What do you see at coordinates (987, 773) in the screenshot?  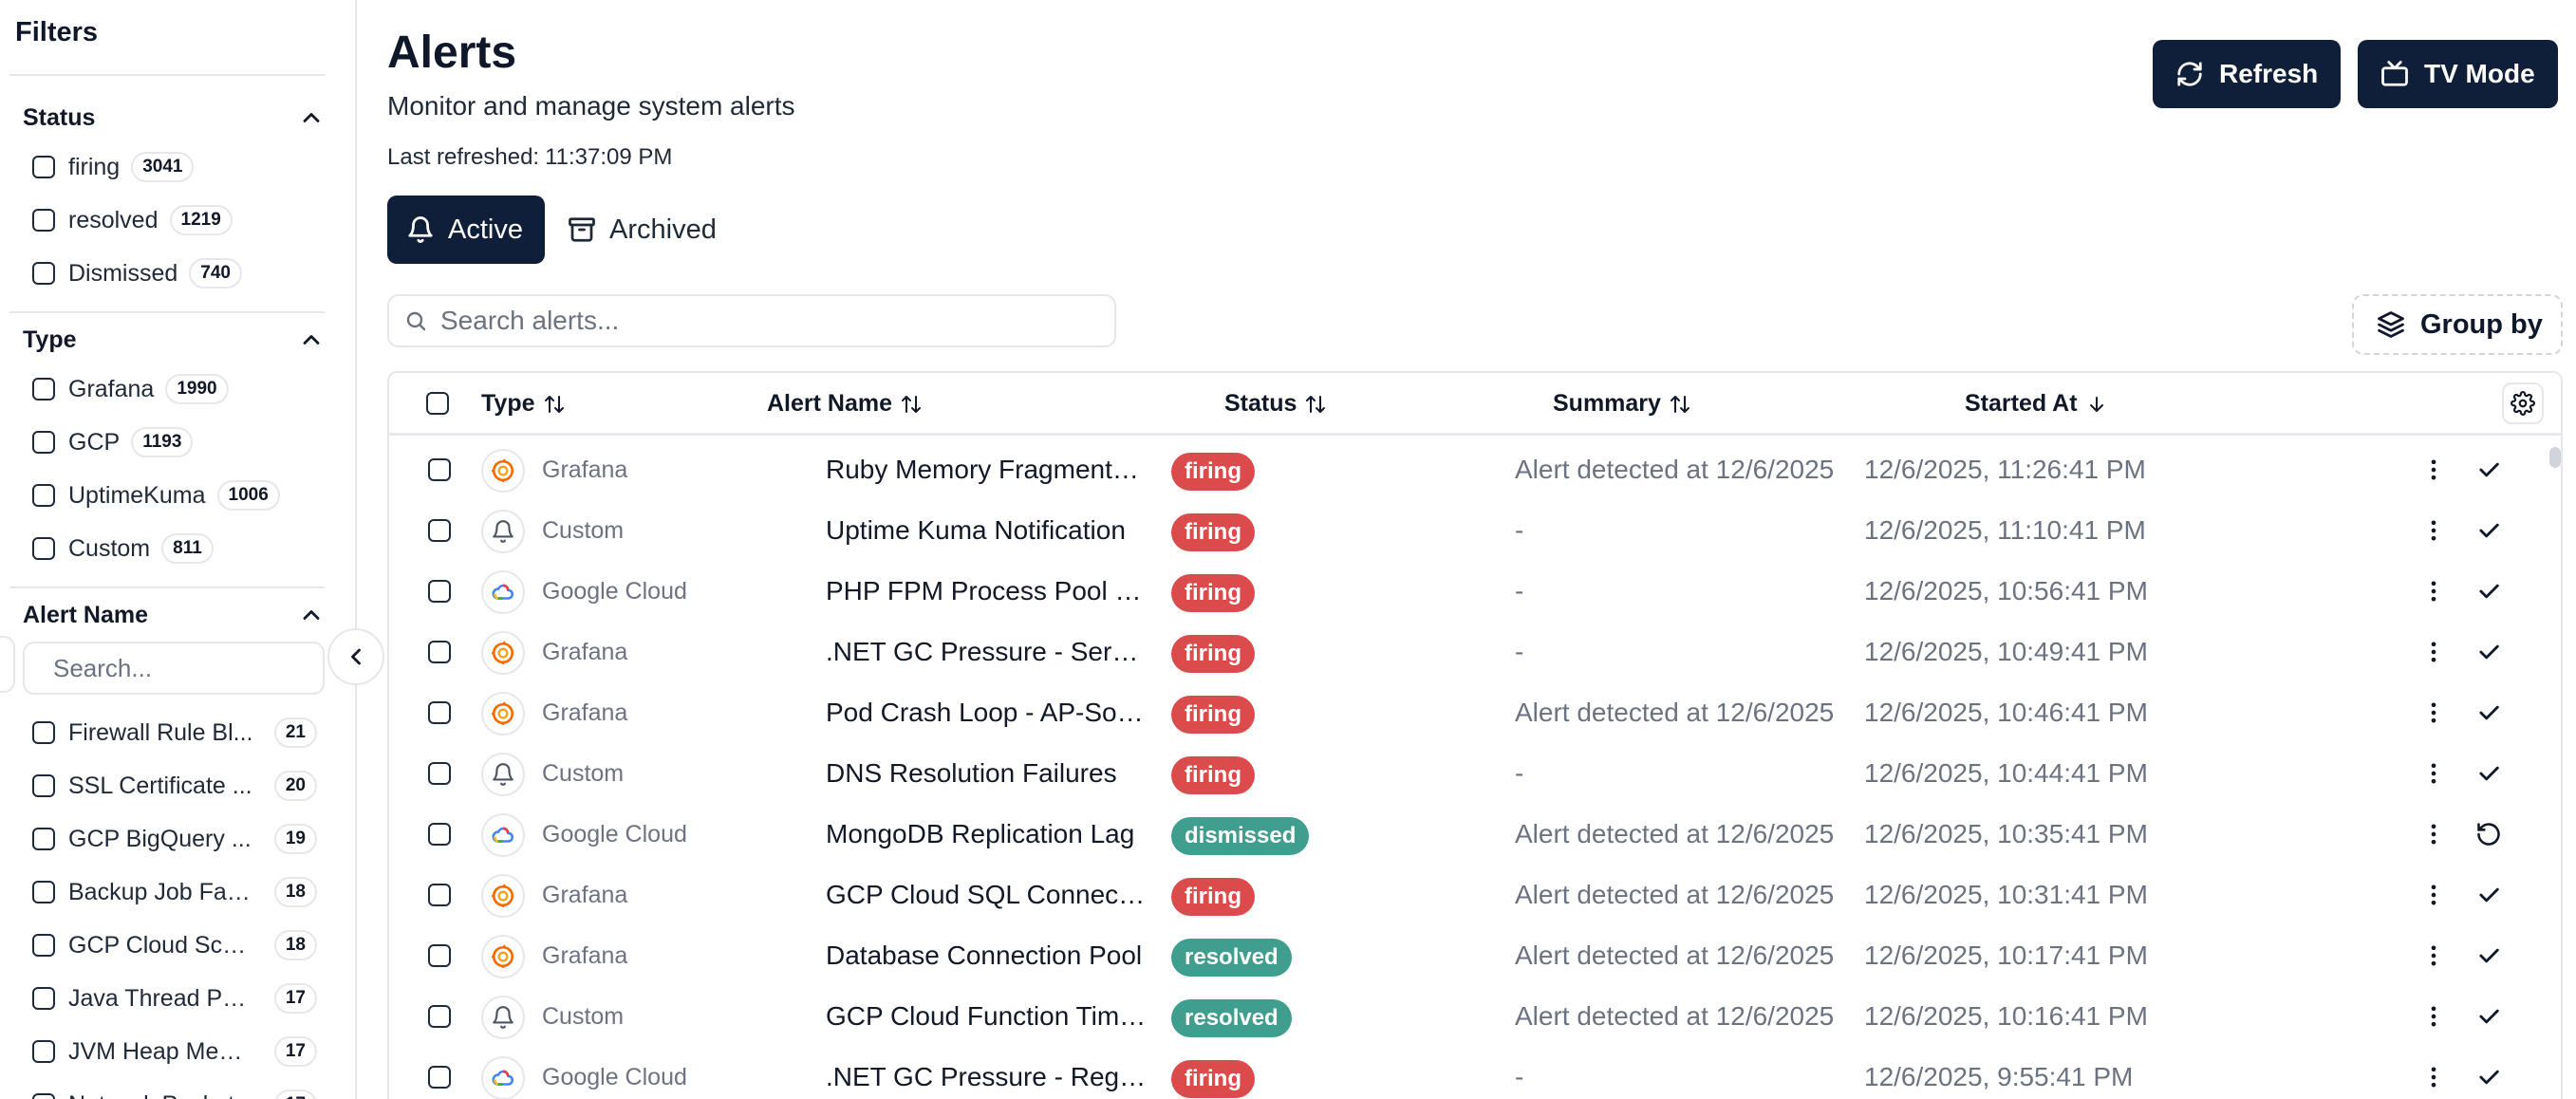 I see `alert-name: DNS Resolution Failures` at bounding box center [987, 773].